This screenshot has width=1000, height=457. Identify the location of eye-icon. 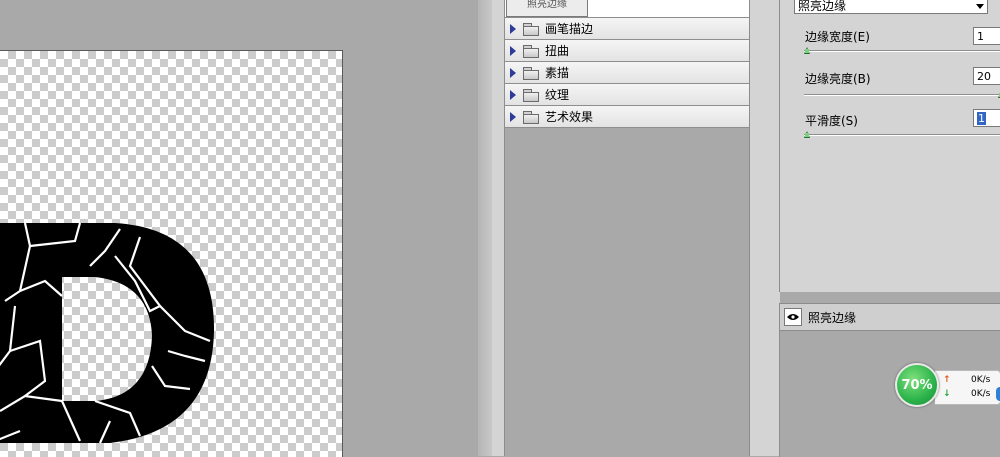
(793, 317).